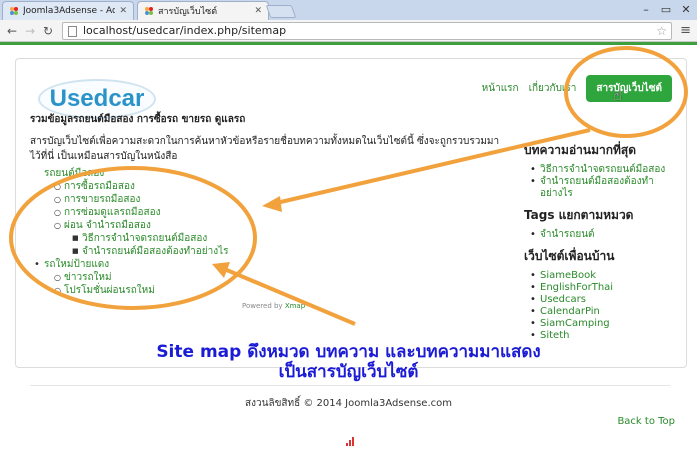 This screenshot has width=697, height=458. What do you see at coordinates (570, 311) in the screenshot?
I see `friend-link: CalendarPin` at bounding box center [570, 311].